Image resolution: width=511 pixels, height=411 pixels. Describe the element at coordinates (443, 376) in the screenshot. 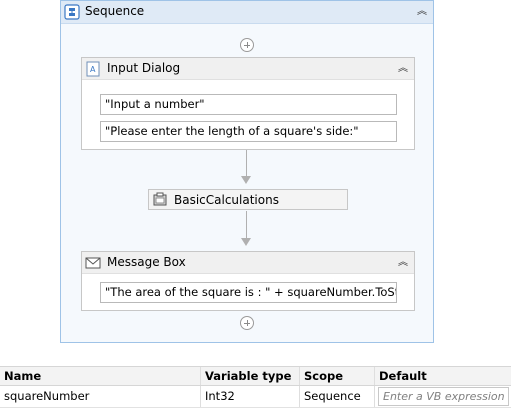

I see `column-header-default: Default` at that location.